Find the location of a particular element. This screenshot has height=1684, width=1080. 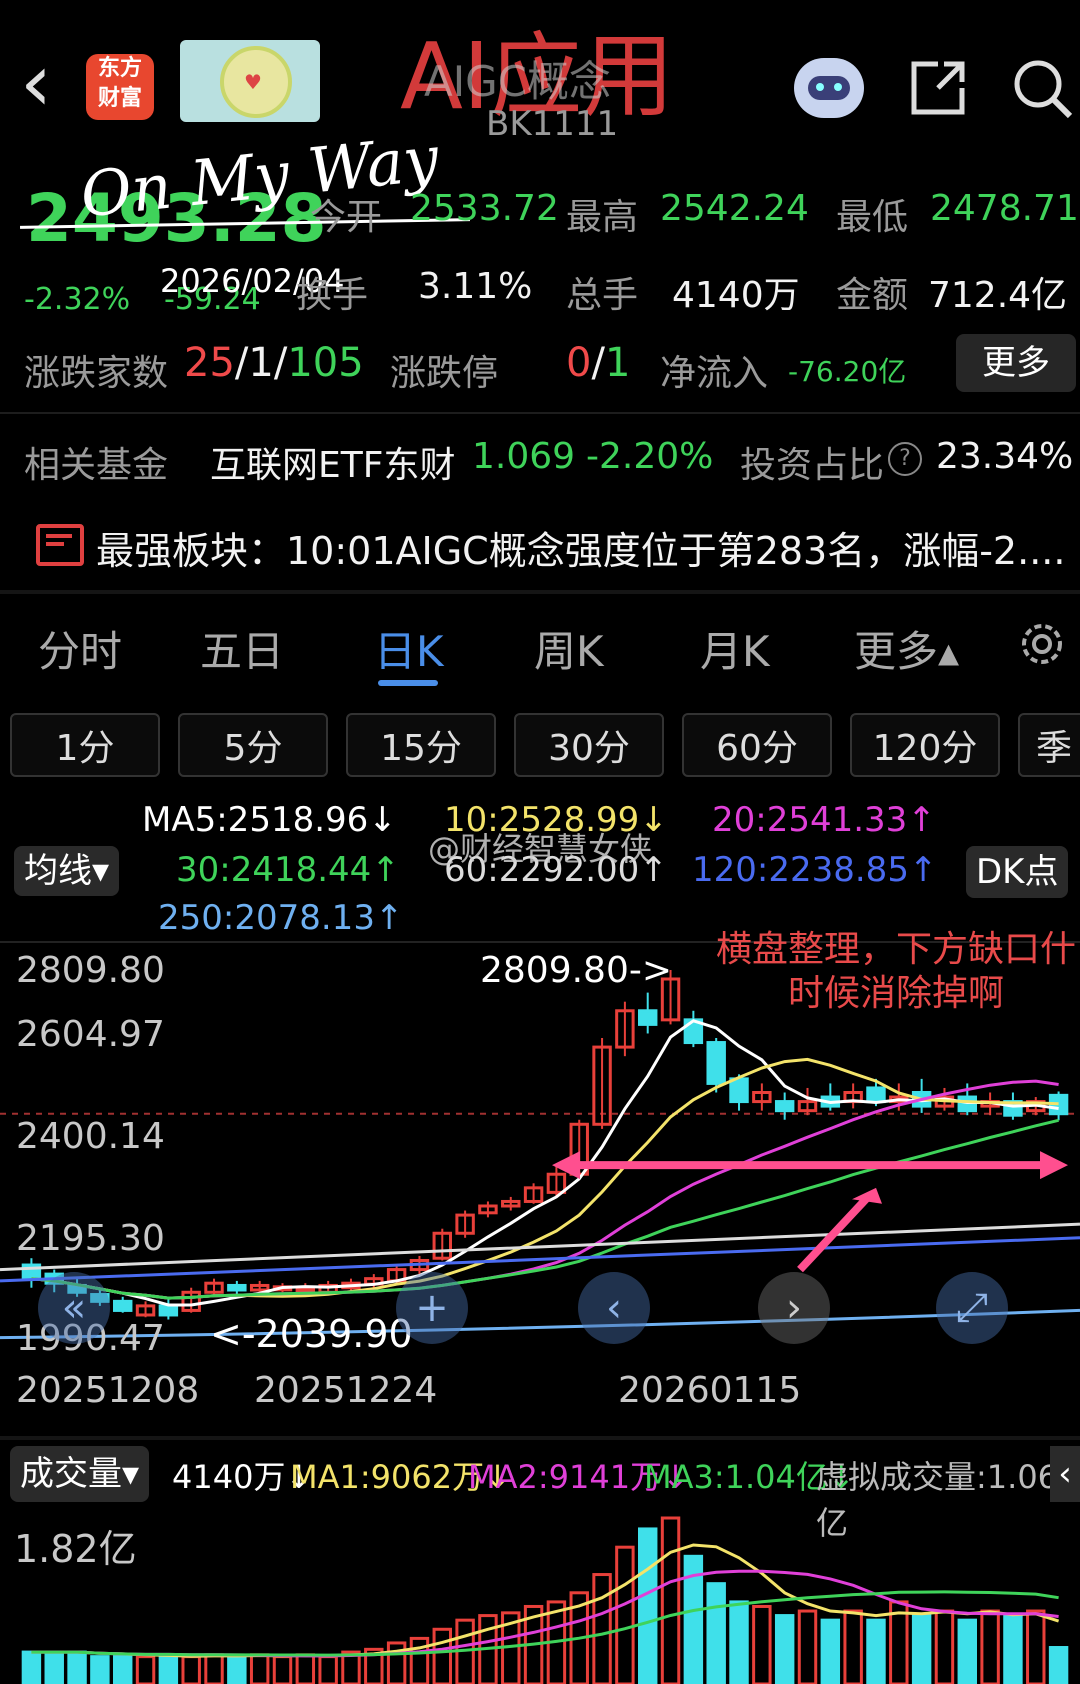

y-tick-label: 2604.97 is located at coordinates (90, 1034).